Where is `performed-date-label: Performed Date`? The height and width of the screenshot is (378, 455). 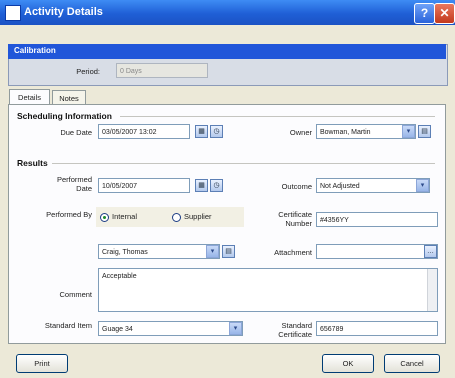 performed-date-label: Performed Date is located at coordinates (74, 184).